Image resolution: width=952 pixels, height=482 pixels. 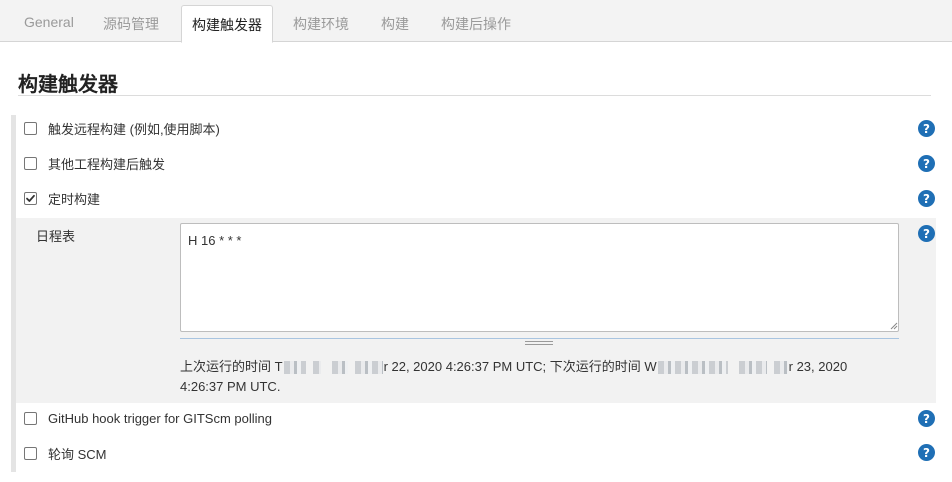 I want to click on last-run-suffix: r 22, 2020 4:26:37 PM UTC; 下次运行的时间 W, so click(x=520, y=366).